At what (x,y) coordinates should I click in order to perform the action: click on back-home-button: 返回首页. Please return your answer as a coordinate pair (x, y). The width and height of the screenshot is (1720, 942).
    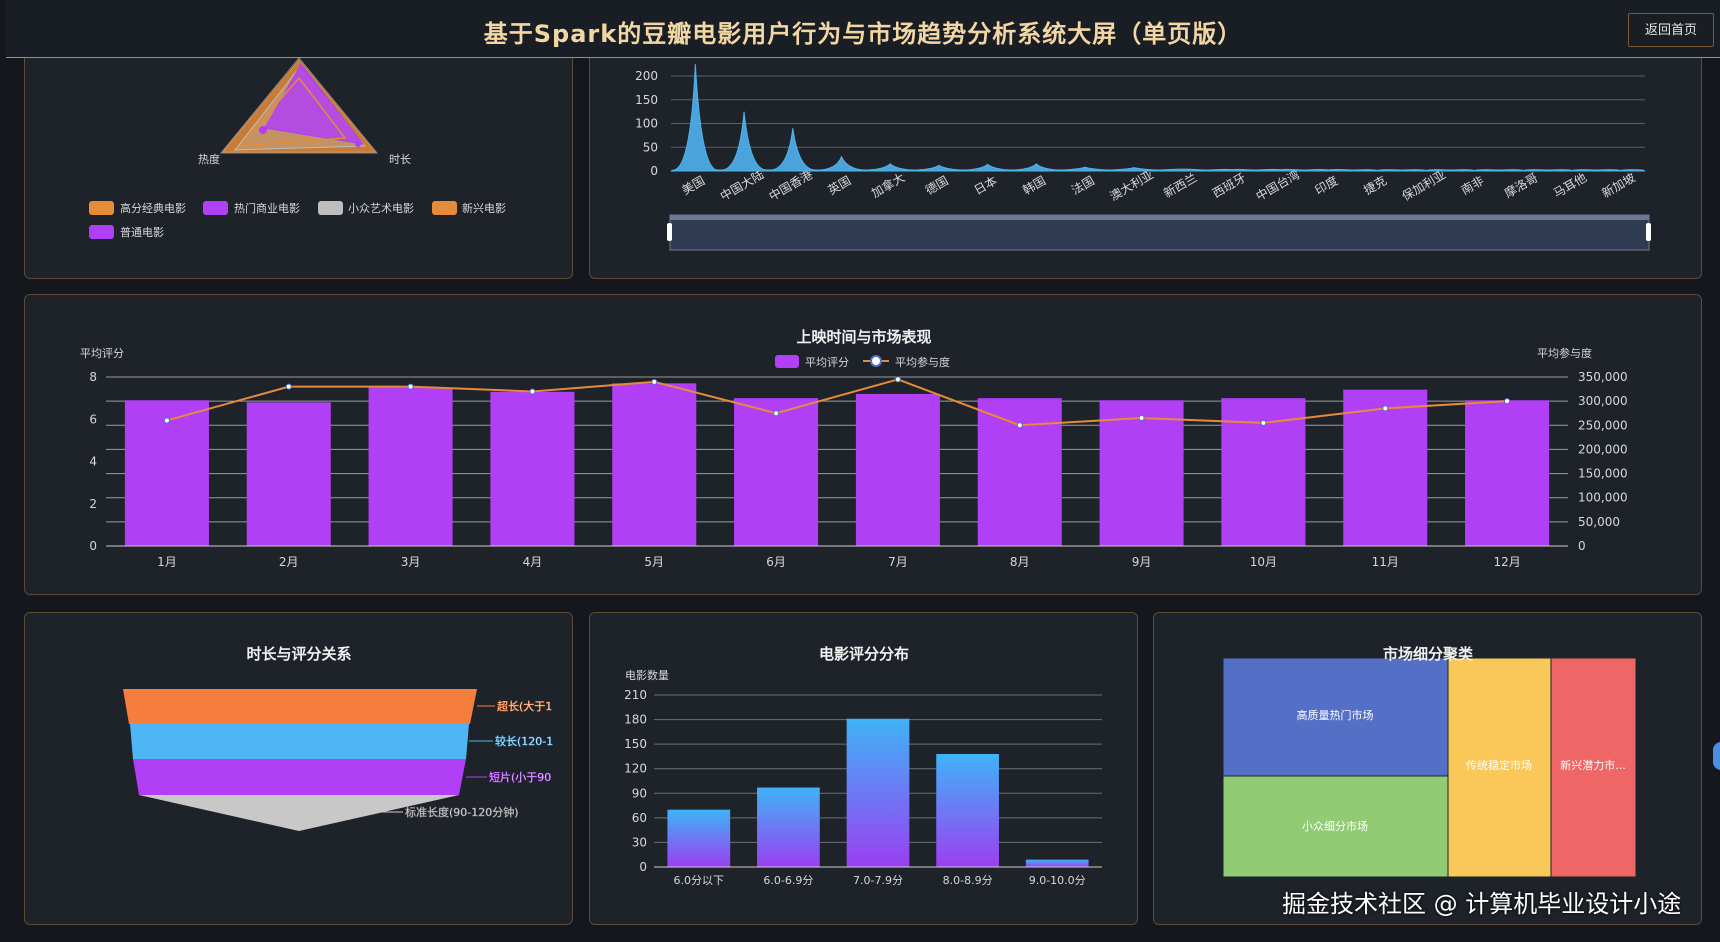
    Looking at the image, I should click on (1671, 30).